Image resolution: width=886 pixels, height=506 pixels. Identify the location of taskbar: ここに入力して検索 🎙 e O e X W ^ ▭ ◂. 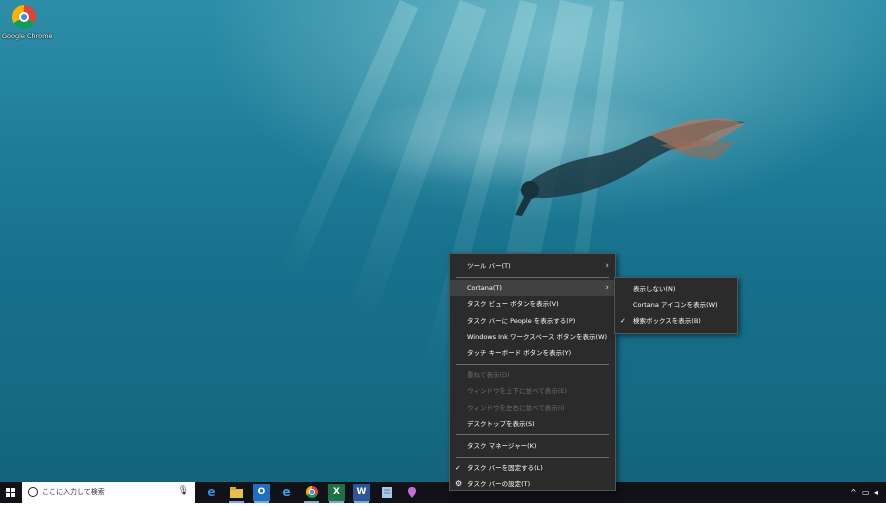
(443, 492).